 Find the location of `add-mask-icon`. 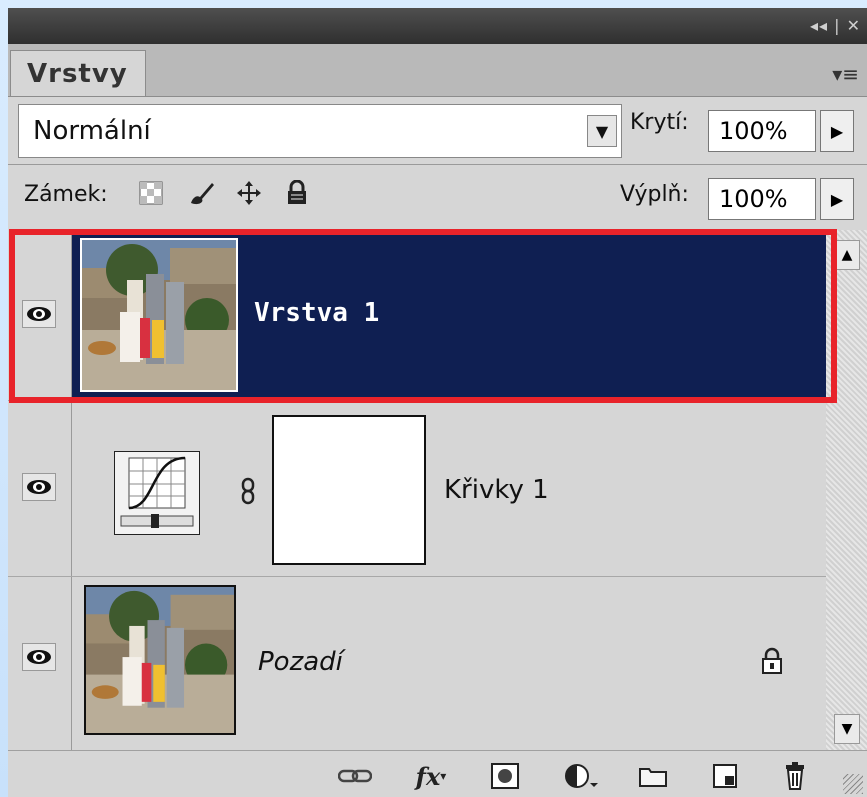

add-mask-icon is located at coordinates (505, 776).